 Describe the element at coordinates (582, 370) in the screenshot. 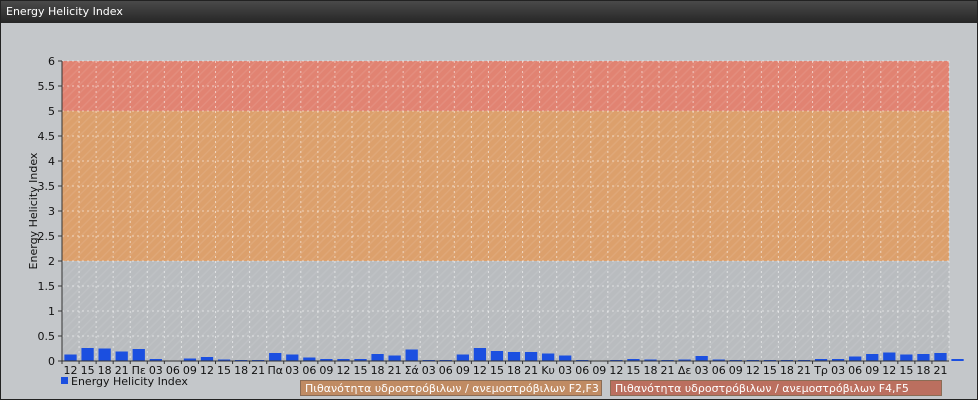

I see `x-tick-label-30: 06` at that location.